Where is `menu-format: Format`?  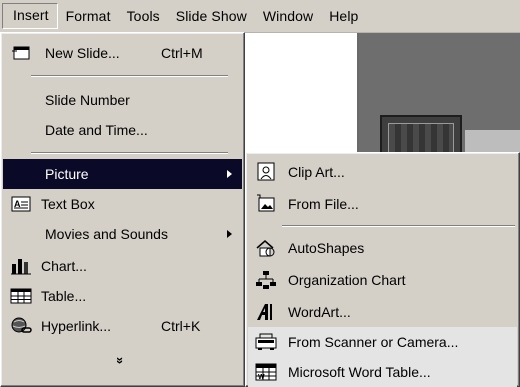 menu-format: Format is located at coordinates (88, 16).